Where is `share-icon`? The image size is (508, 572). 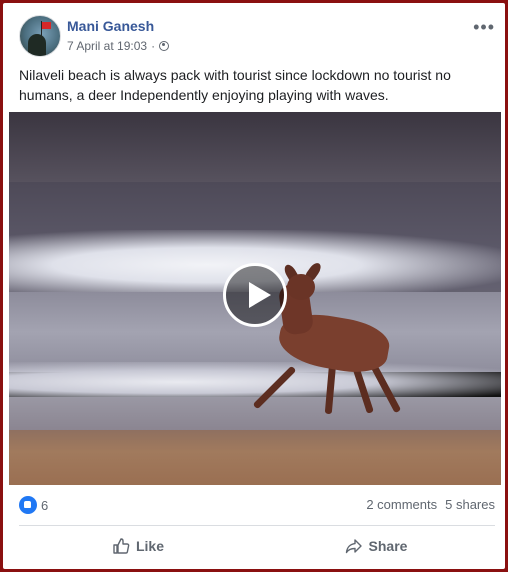 share-icon is located at coordinates (354, 546).